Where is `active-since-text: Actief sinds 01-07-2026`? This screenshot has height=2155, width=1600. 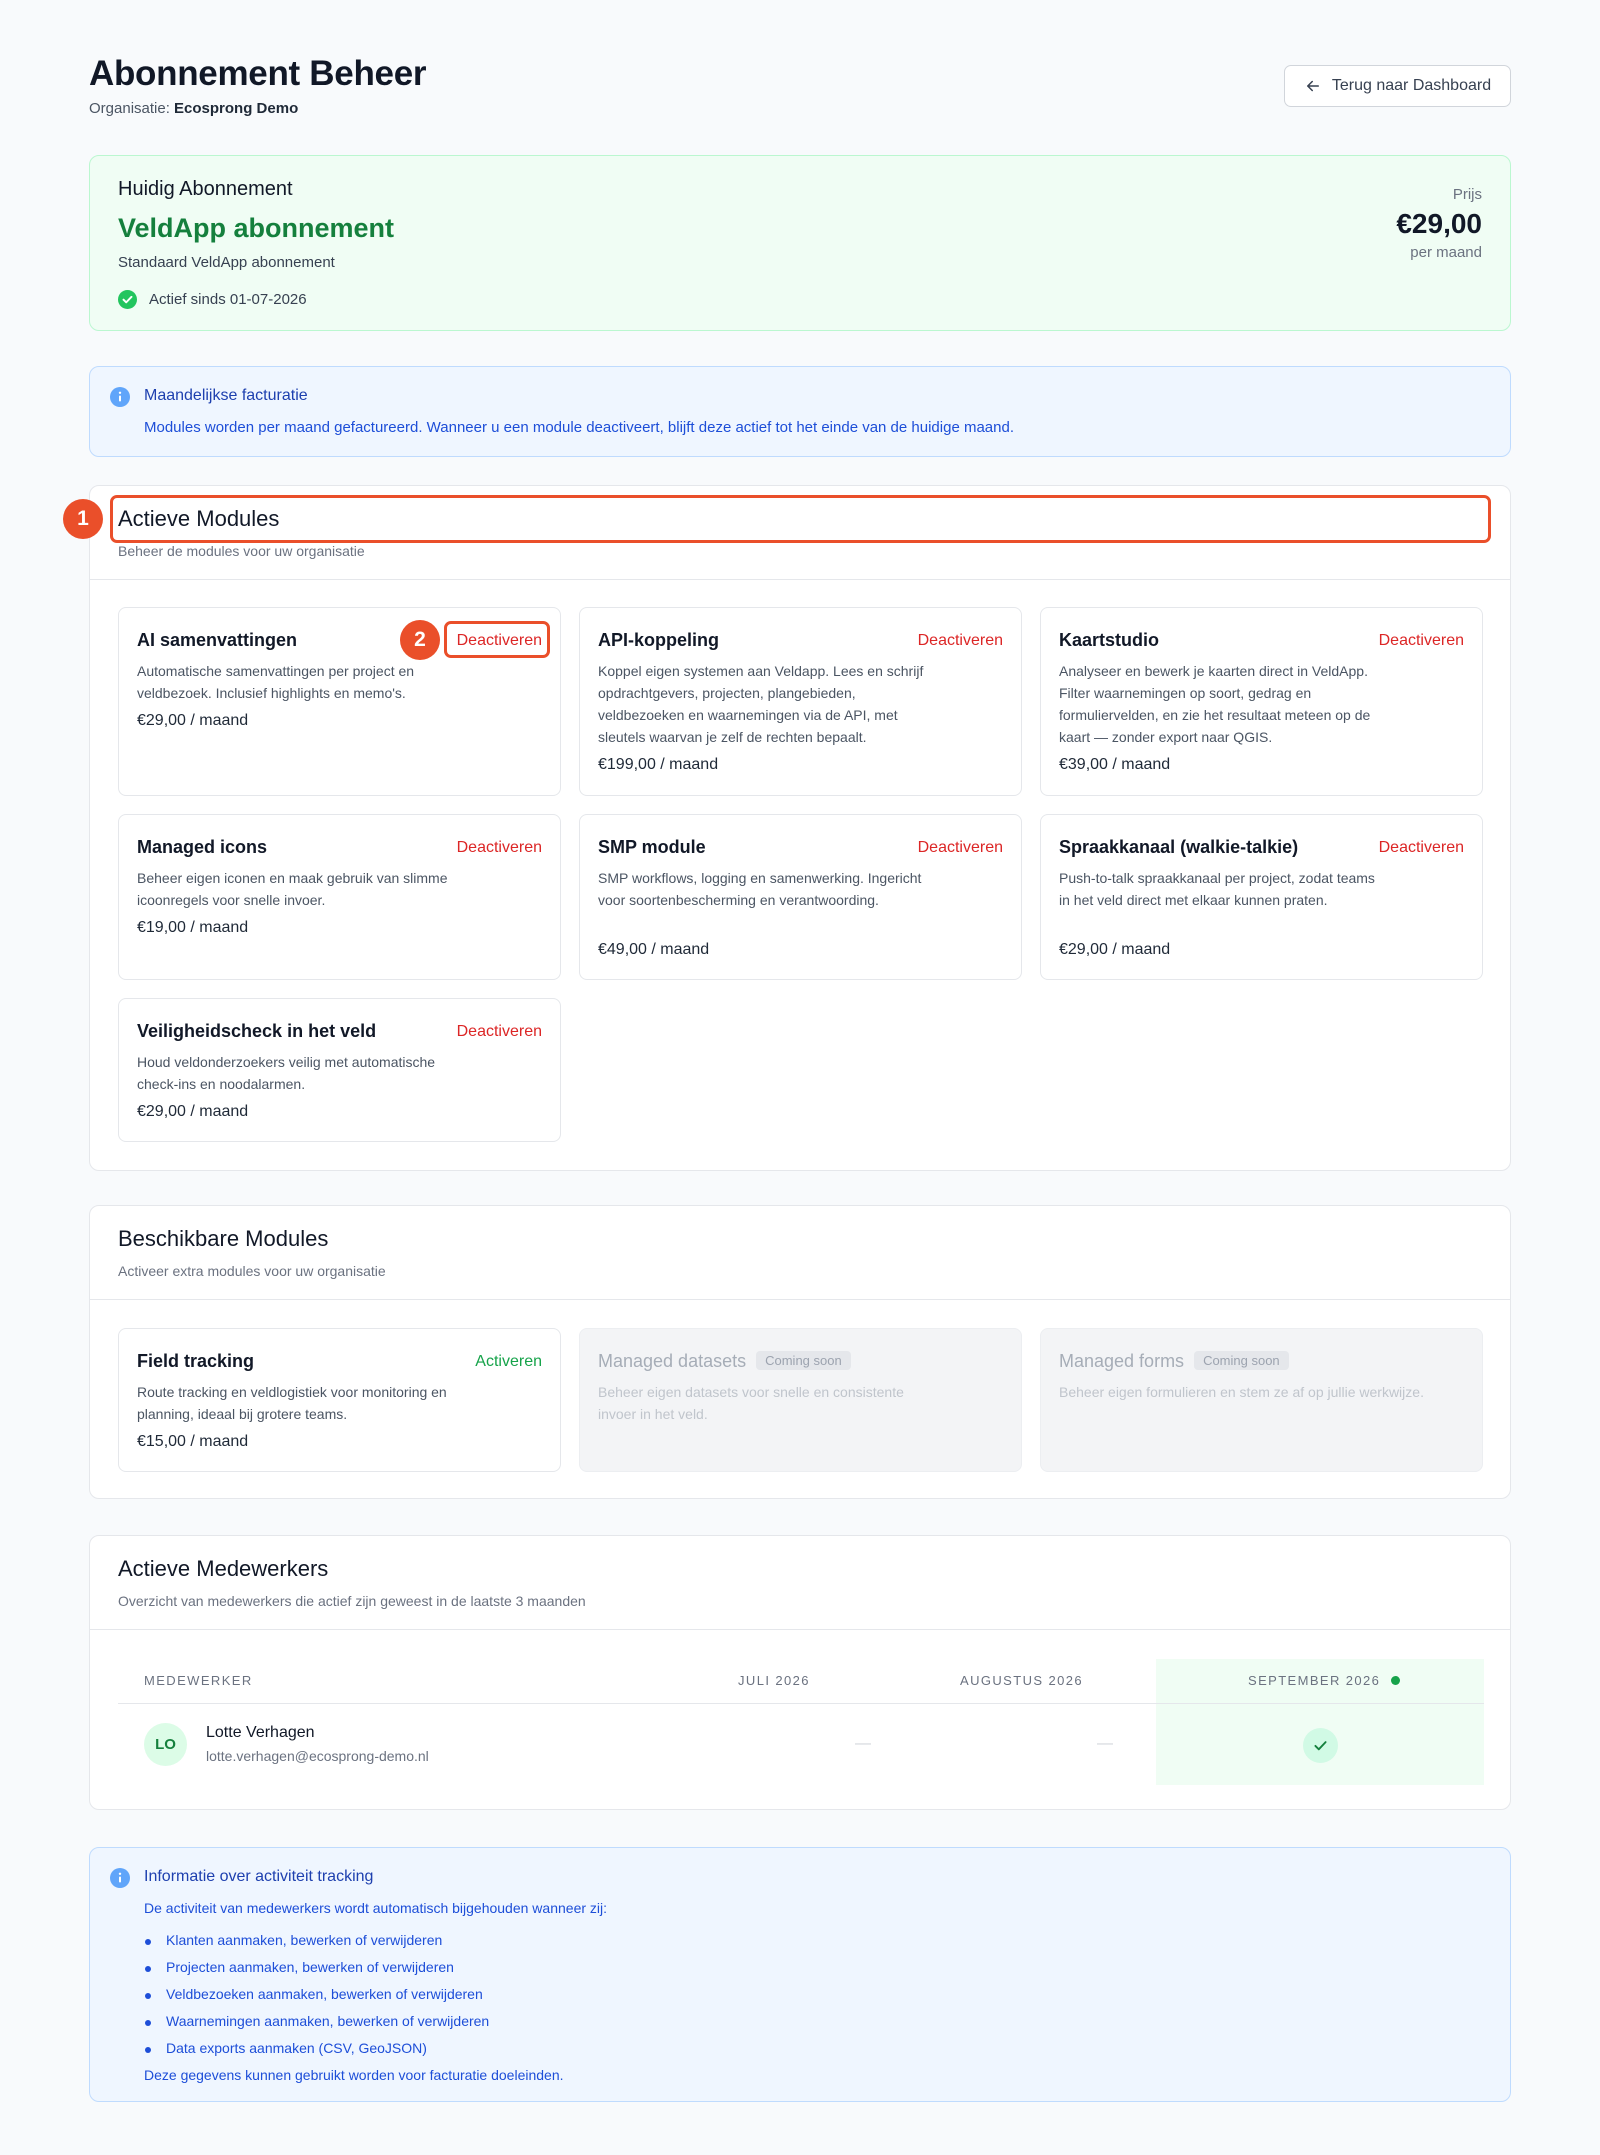 active-since-text: Actief sinds 01-07-2026 is located at coordinates (228, 299).